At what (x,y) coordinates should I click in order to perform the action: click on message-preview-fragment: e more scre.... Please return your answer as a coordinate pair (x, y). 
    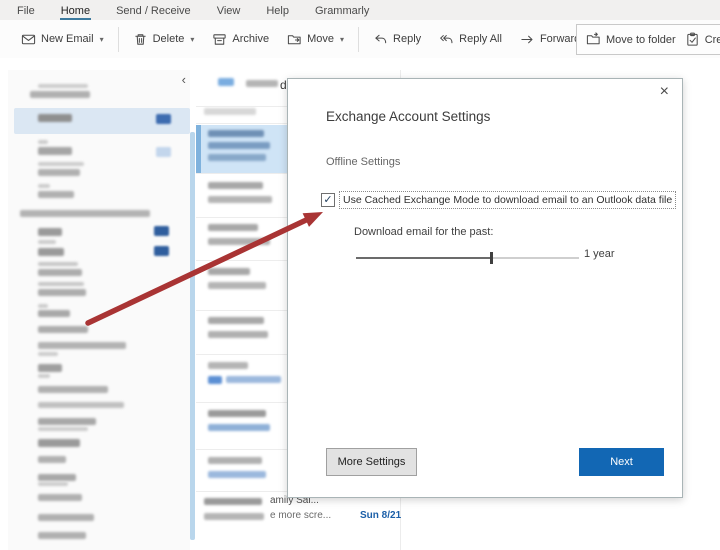
    Looking at the image, I should click on (301, 515).